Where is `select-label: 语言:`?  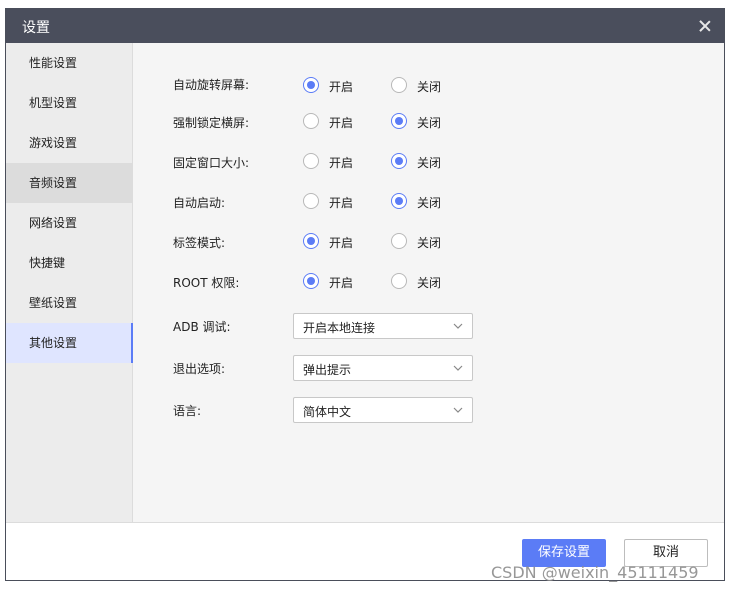
select-label: 语言: is located at coordinates (187, 411).